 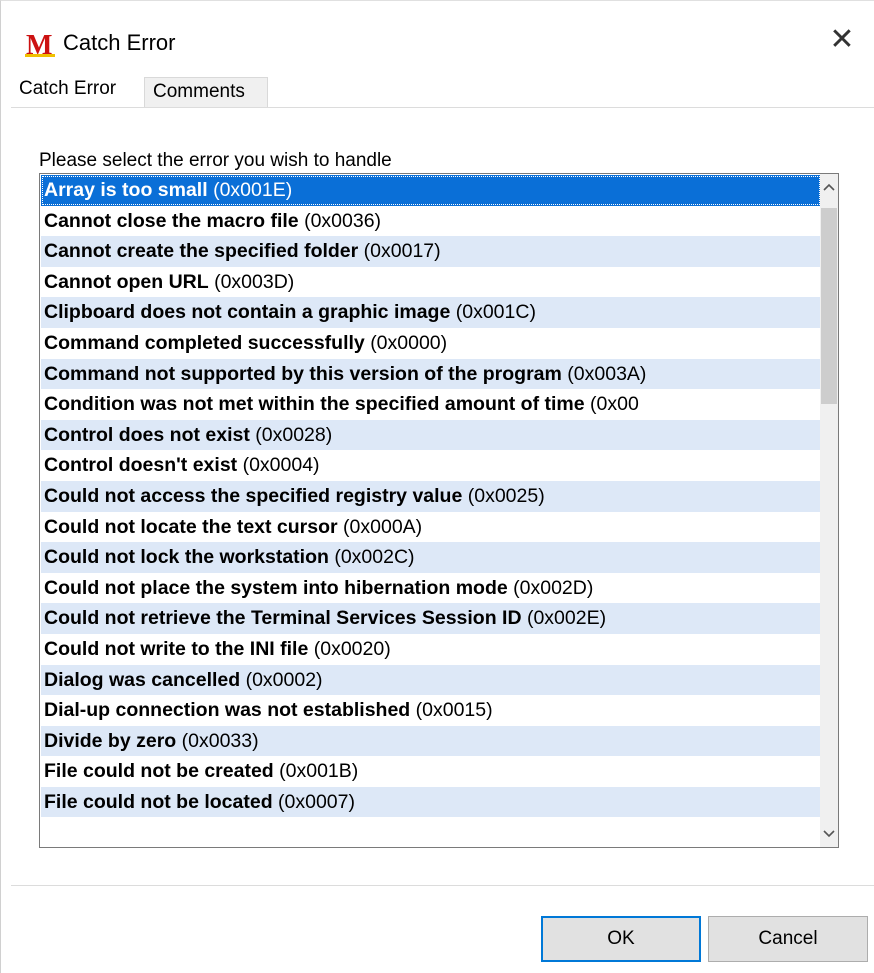 What do you see at coordinates (191, 526) in the screenshot?
I see `error-name: Could not locate the text cursor` at bounding box center [191, 526].